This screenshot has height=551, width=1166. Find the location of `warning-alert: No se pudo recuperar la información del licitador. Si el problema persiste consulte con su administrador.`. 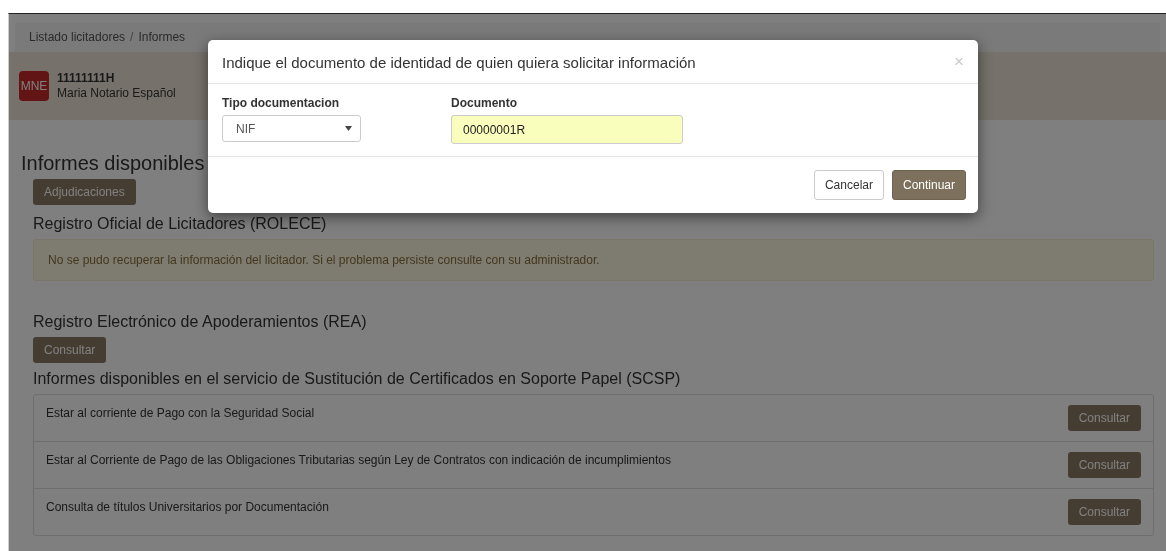

warning-alert: No se pudo recuperar la información del licitador. Si el problema persiste consulte con su administrador. is located at coordinates (593, 260).